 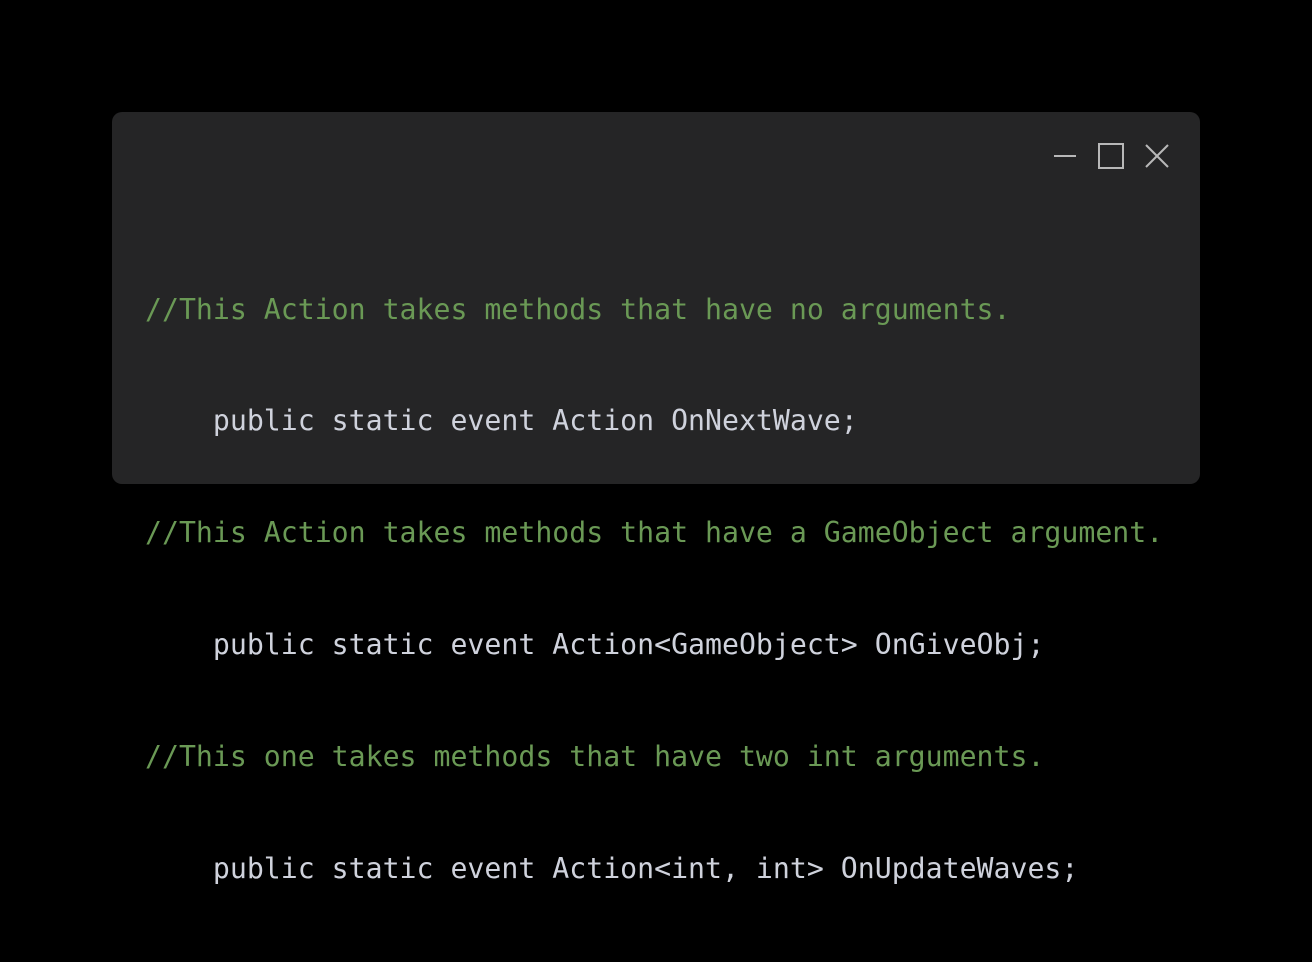 What do you see at coordinates (1065, 156) in the screenshot?
I see `minimize-icon` at bounding box center [1065, 156].